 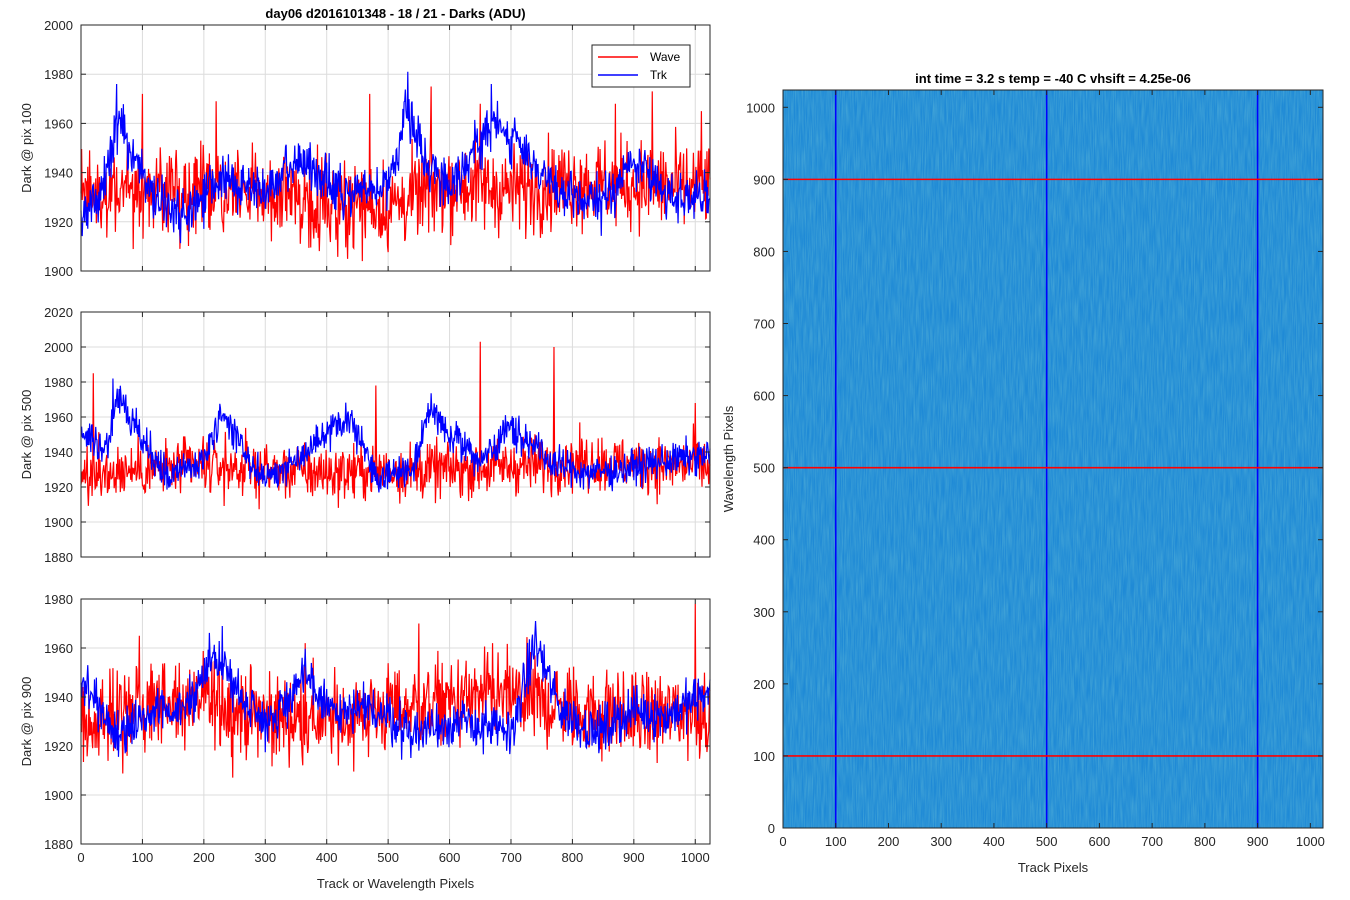 What do you see at coordinates (764, 540) in the screenshot?
I see `y-tick-label: 400` at bounding box center [764, 540].